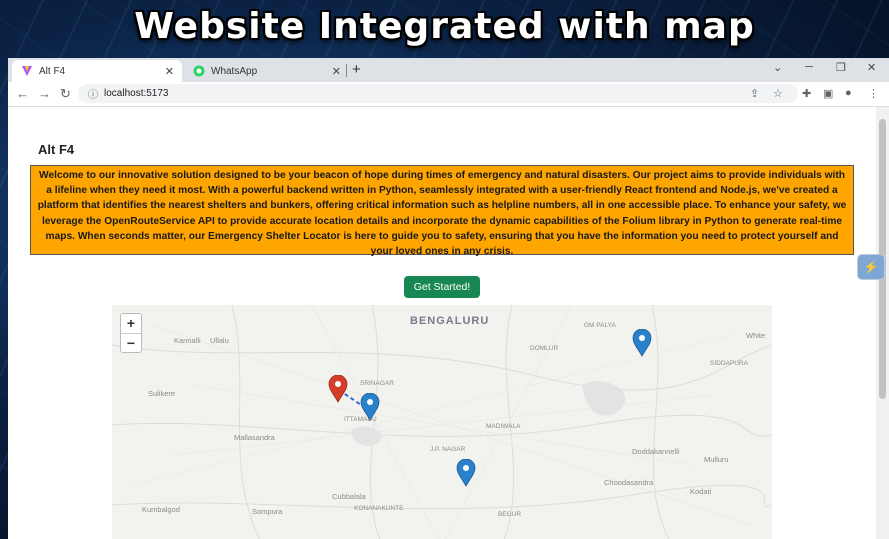  I want to click on back-icon: ←, so click(22, 93).